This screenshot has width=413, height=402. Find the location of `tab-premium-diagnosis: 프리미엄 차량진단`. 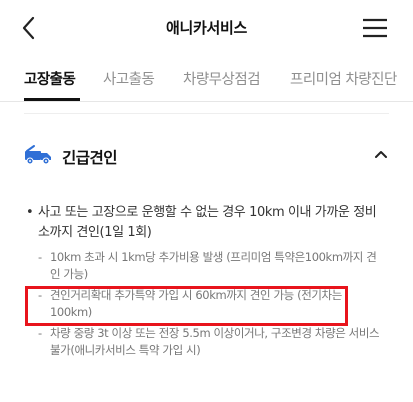

tab-premium-diagnosis: 프리미엄 차량진단 is located at coordinates (343, 78).